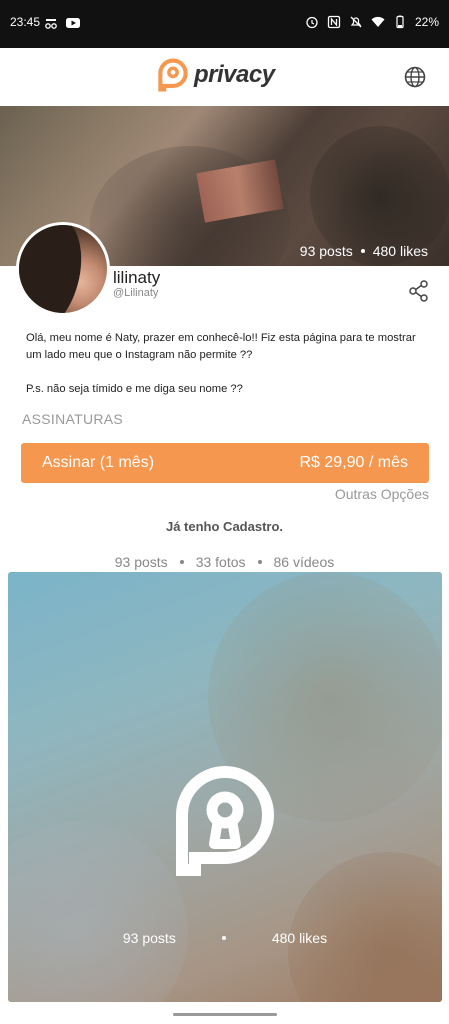 This screenshot has width=449, height=1024. I want to click on youtube-icon, so click(73, 23).